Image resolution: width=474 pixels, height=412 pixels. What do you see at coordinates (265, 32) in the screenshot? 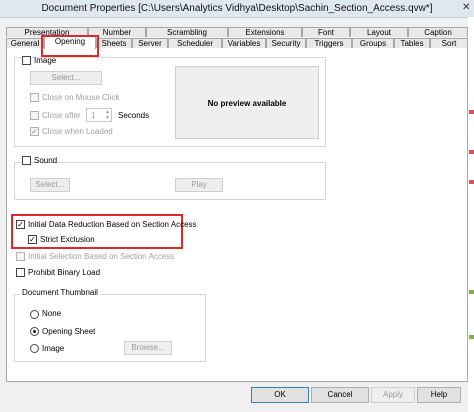
I see `tab-extensions: Extensions` at bounding box center [265, 32].